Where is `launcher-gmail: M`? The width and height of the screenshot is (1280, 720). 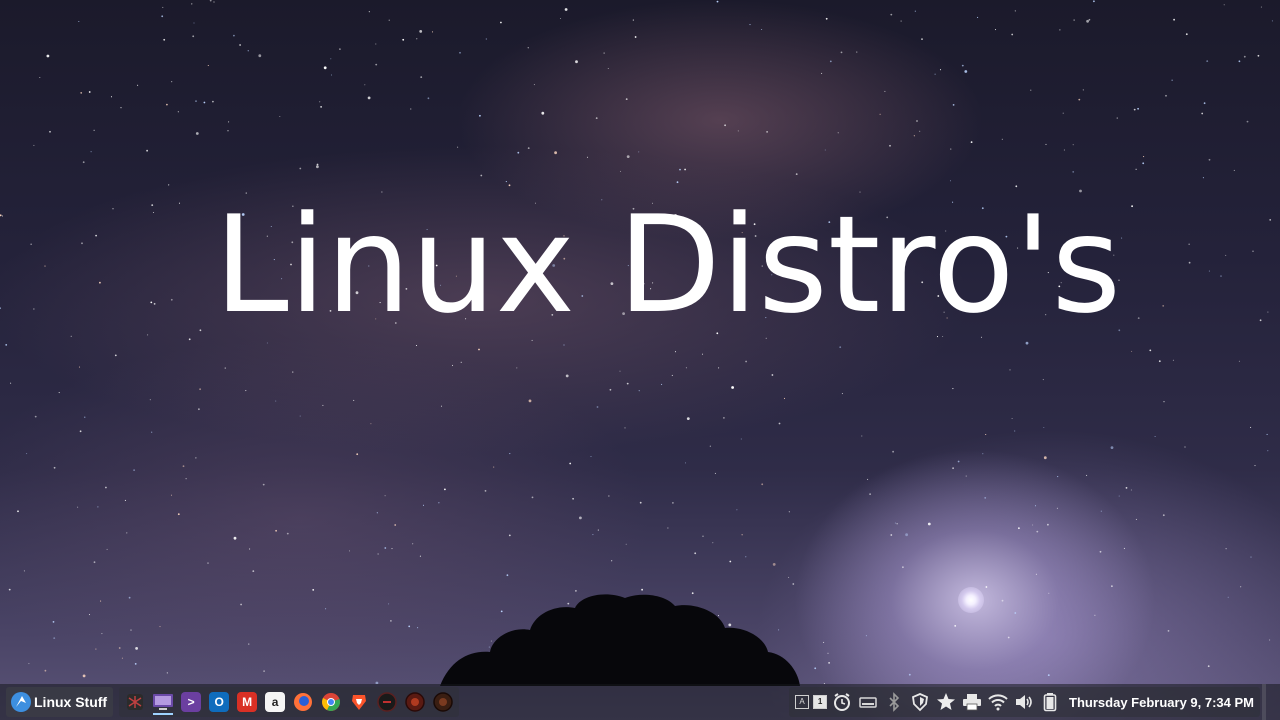
launcher-gmail: M is located at coordinates (247, 702).